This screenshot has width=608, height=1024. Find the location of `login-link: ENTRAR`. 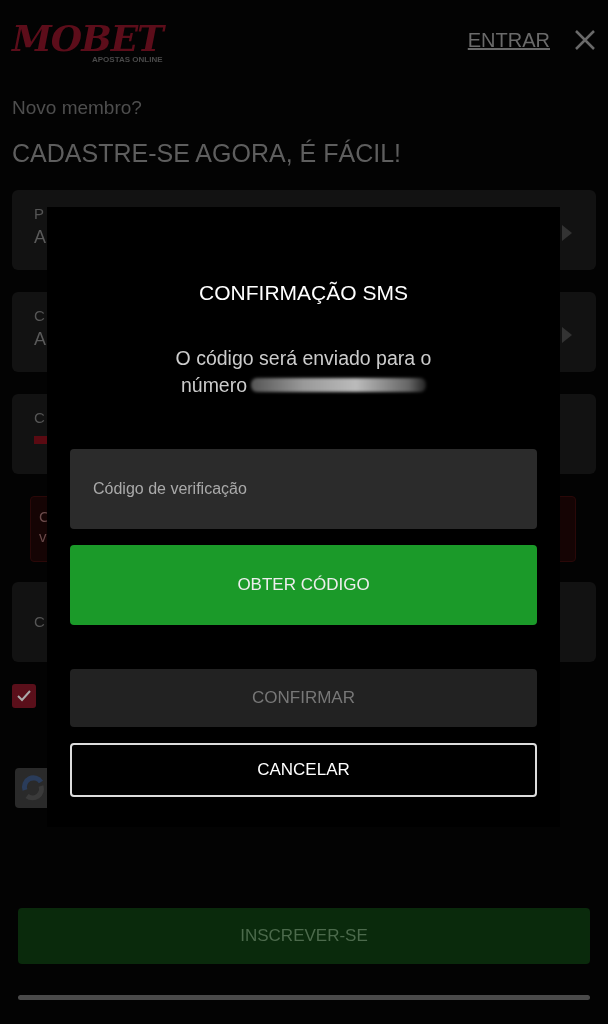

login-link: ENTRAR is located at coordinates (508, 40).